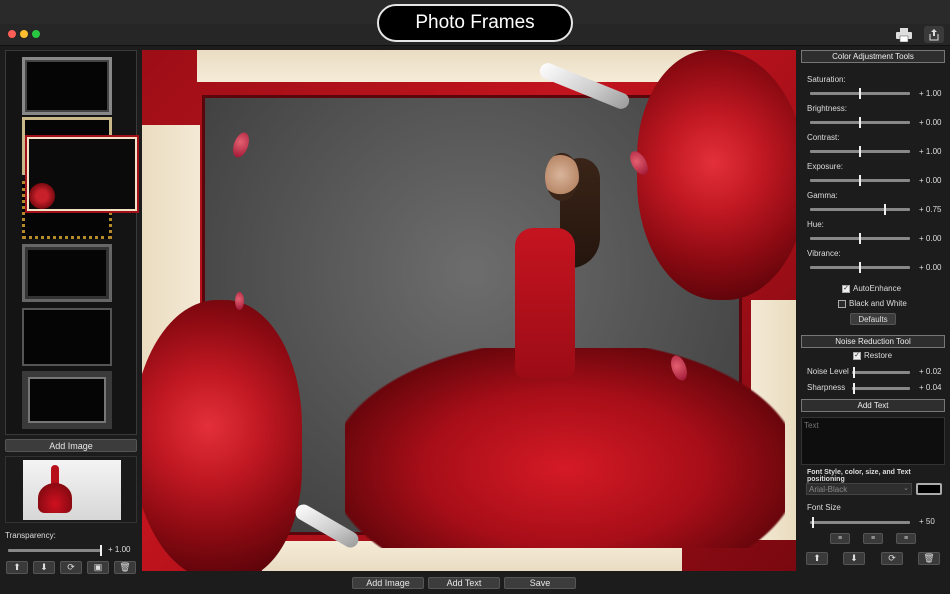 Image resolution: width=950 pixels, height=594 pixels. What do you see at coordinates (906, 538) in the screenshot?
I see `align-right-icon: ≡` at bounding box center [906, 538].